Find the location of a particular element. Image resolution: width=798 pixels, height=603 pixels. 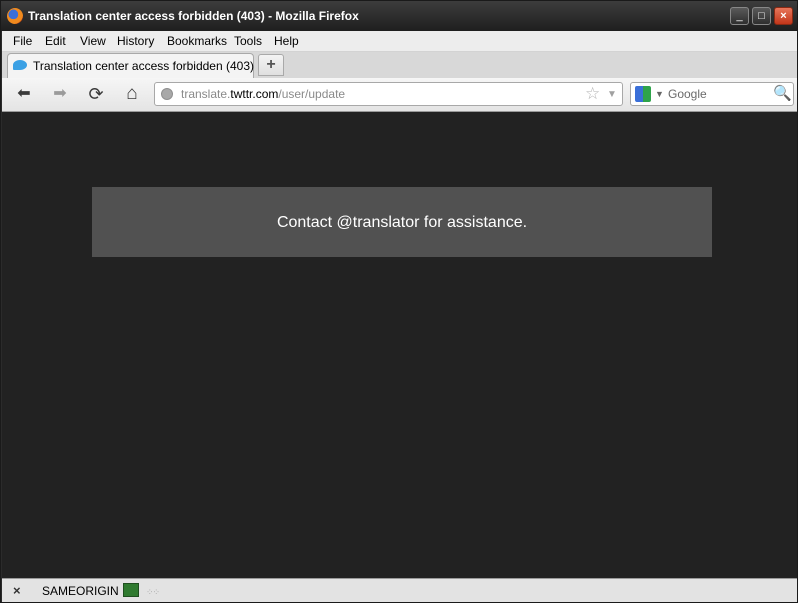

home-icon: ⌂ is located at coordinates (132, 94).